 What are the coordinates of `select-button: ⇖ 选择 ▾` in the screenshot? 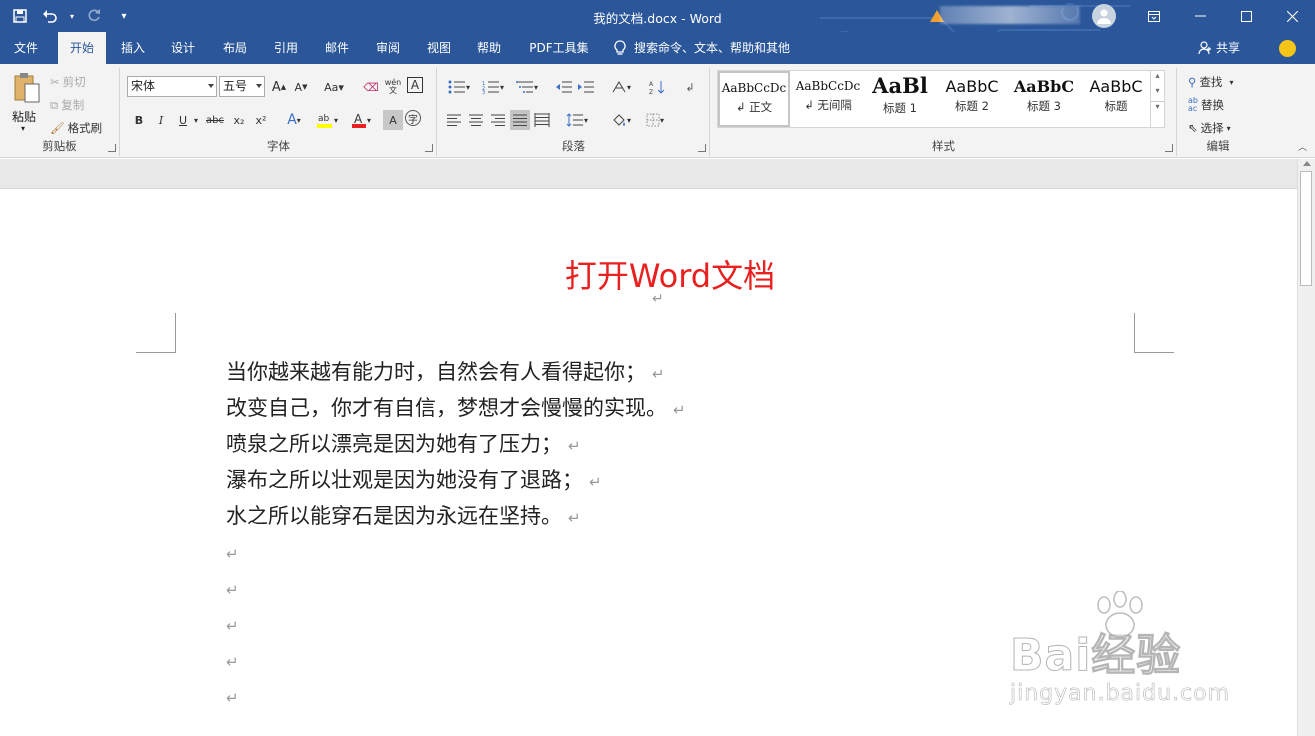 It's located at (1209, 128).